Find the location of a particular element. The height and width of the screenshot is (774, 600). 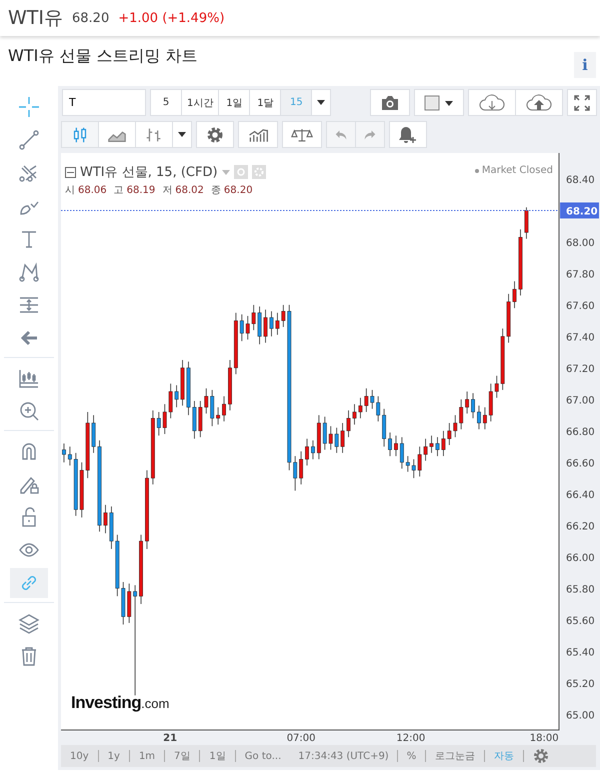

cloud-upload-button is located at coordinates (539, 102).